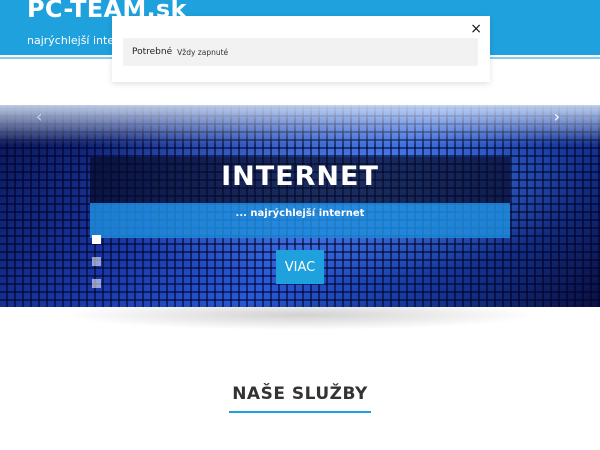 This screenshot has width=600, height=450. What do you see at coordinates (300, 52) in the screenshot?
I see `cookie-category-necessary: Potrebné Vždy zapnuté` at bounding box center [300, 52].